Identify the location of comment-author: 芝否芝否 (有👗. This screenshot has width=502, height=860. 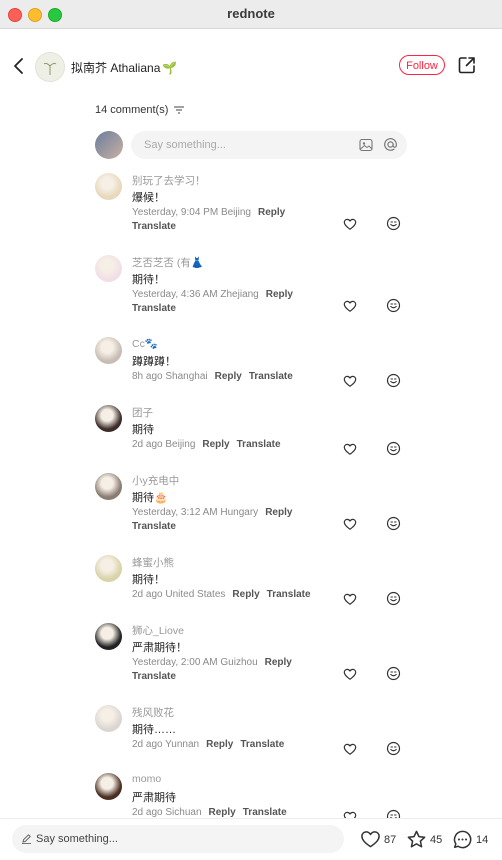
(168, 262).